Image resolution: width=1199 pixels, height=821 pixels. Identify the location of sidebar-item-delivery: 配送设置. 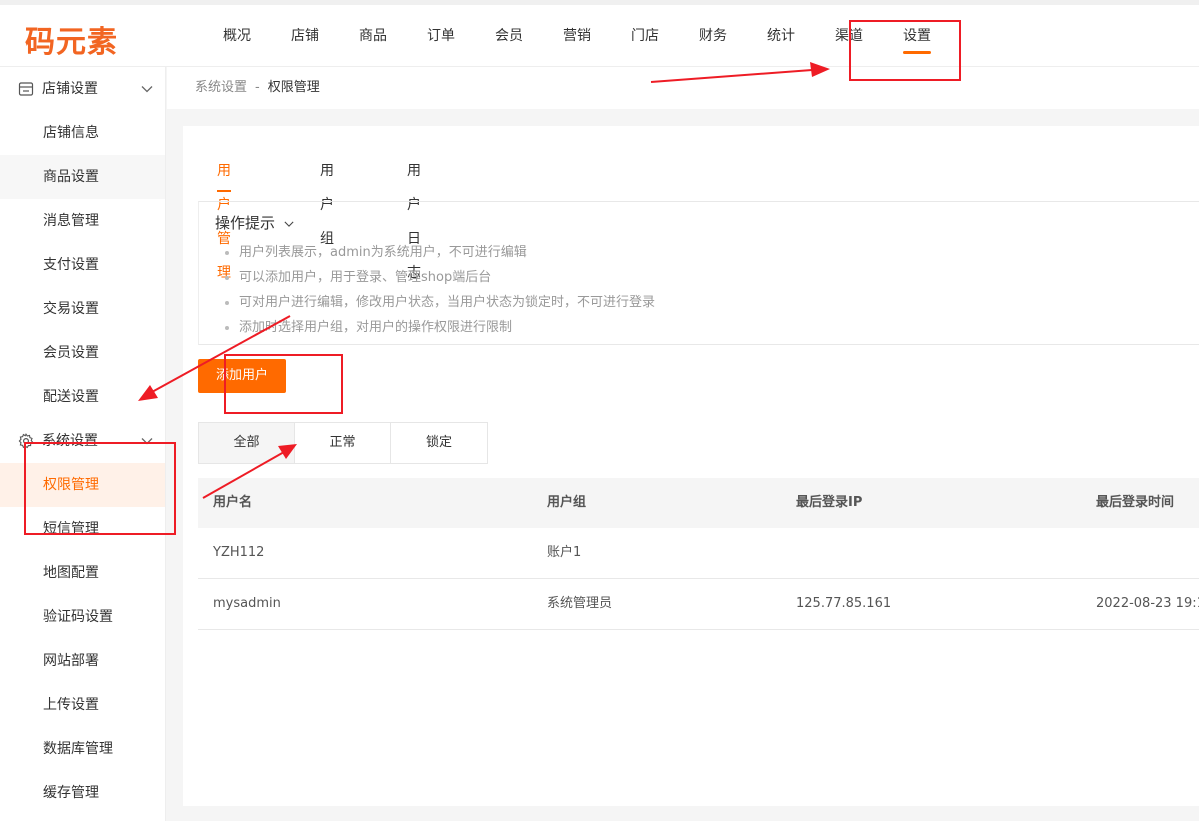
(82, 397).